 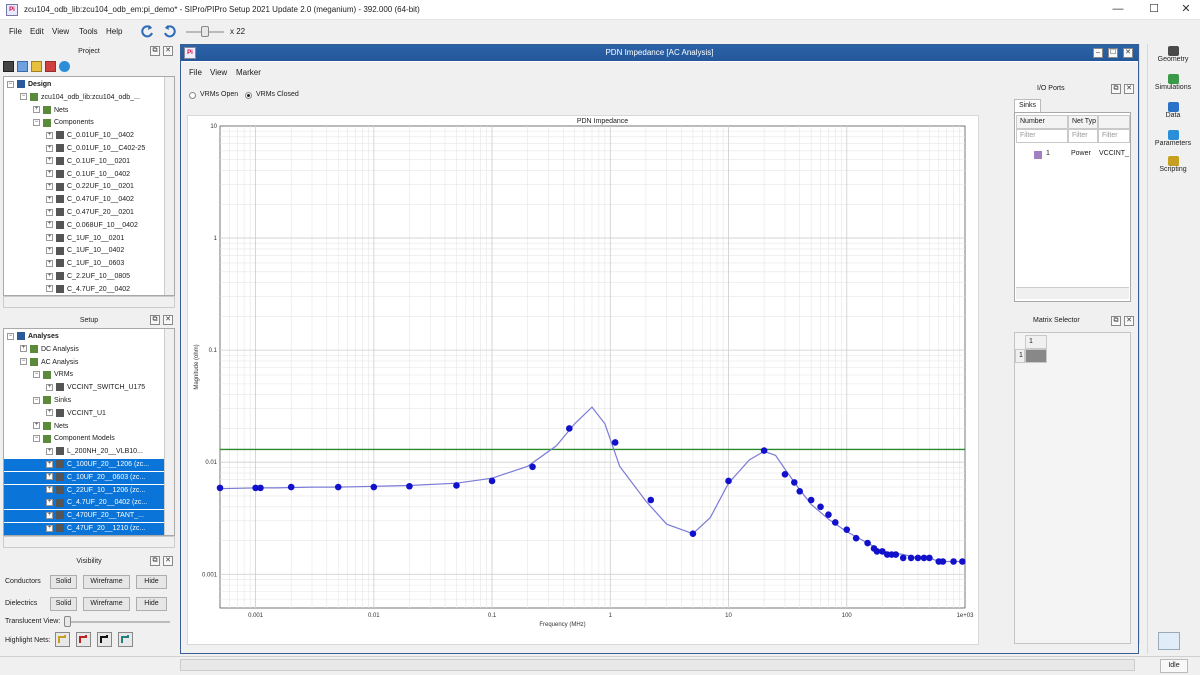 I want to click on project-tree-item: + C_4.7UF_20__0402, so click(x=88, y=289).